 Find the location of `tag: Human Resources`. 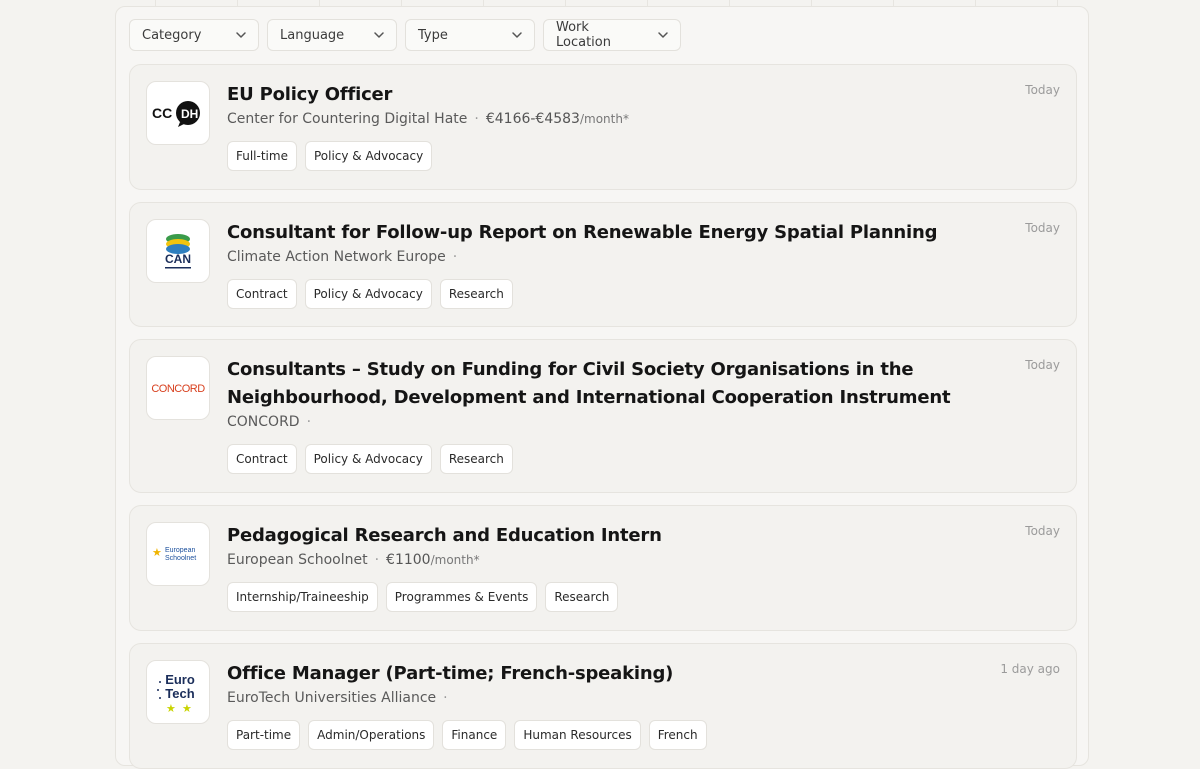

tag: Human Resources is located at coordinates (577, 735).